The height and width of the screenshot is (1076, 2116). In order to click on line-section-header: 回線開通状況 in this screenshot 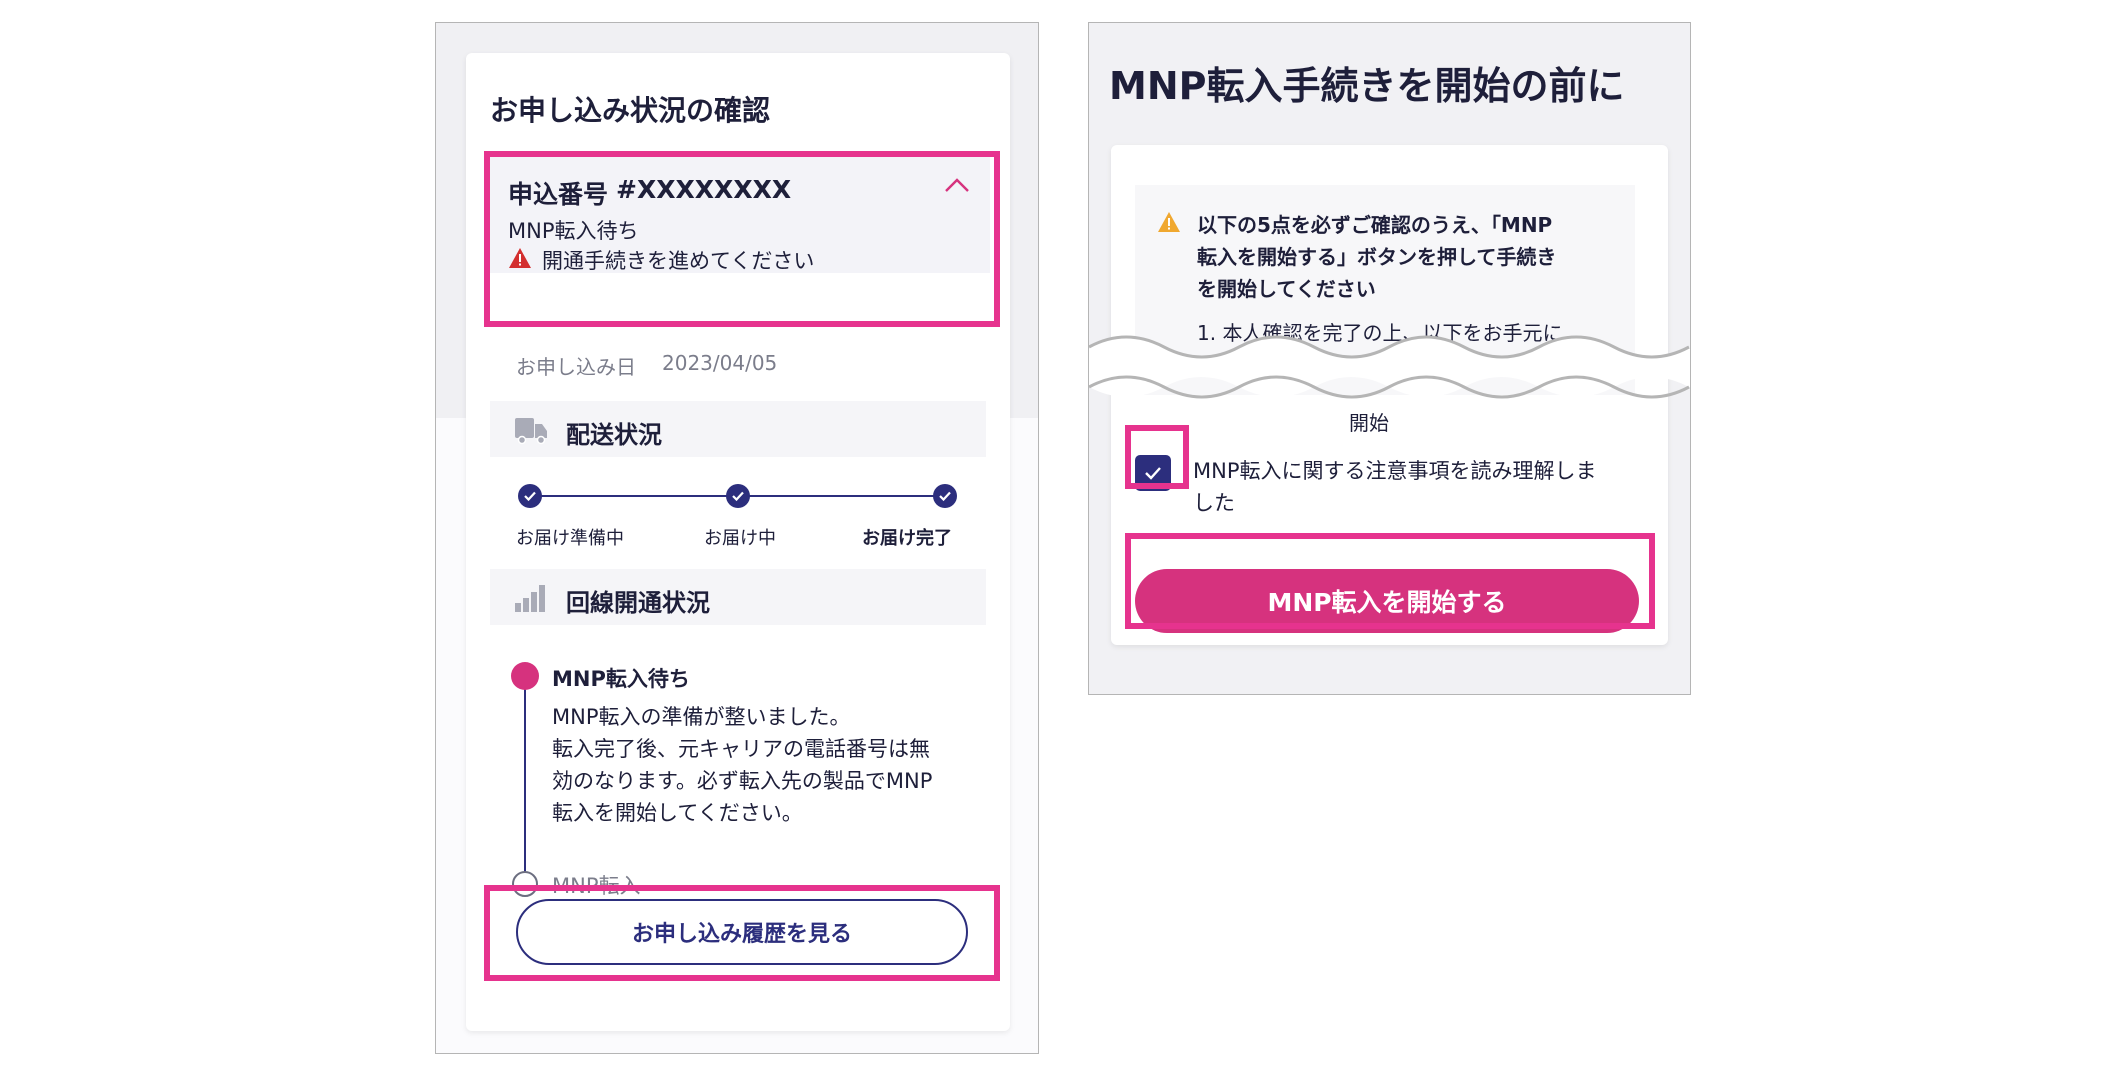, I will do `click(738, 597)`.